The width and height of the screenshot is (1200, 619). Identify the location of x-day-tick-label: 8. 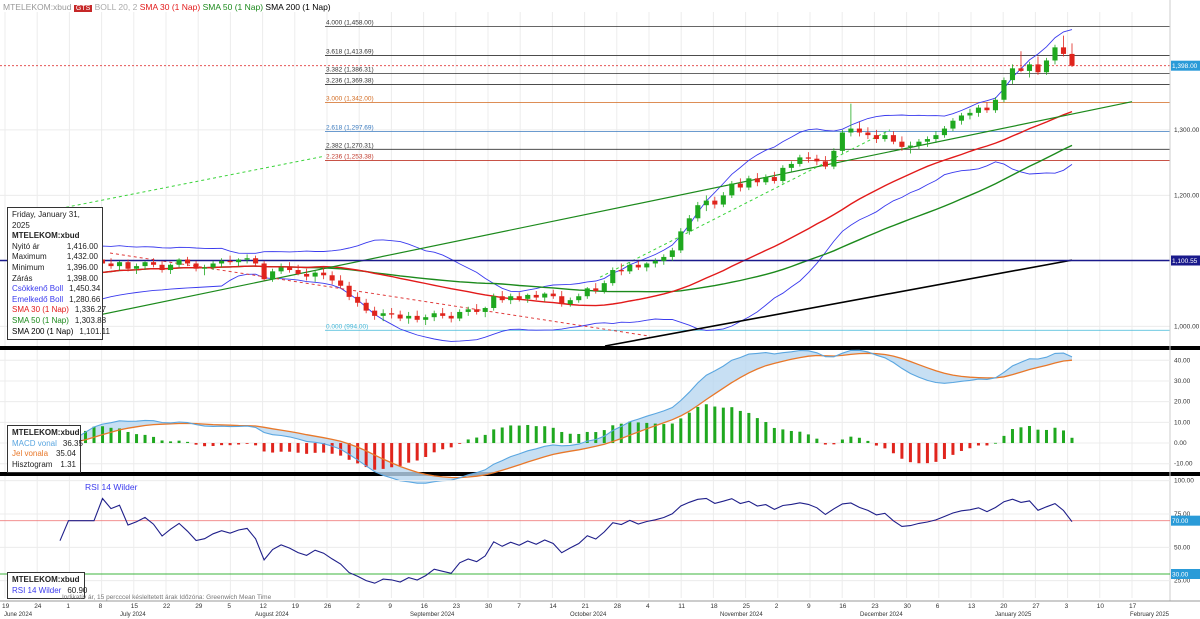
(101, 606).